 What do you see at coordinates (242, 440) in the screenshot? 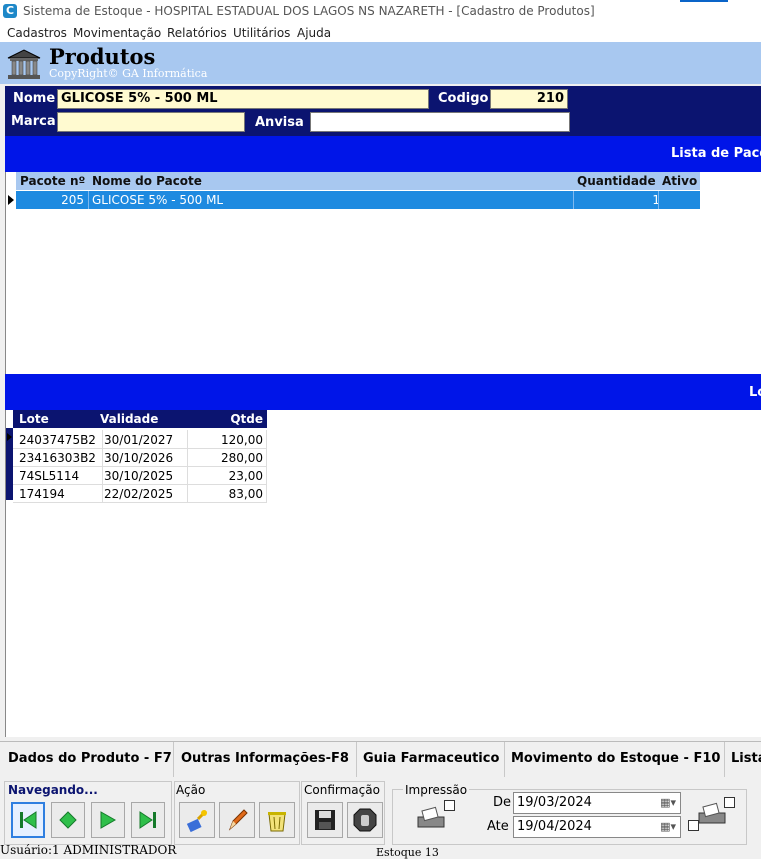
I see `cell-qtde: 120,00` at bounding box center [242, 440].